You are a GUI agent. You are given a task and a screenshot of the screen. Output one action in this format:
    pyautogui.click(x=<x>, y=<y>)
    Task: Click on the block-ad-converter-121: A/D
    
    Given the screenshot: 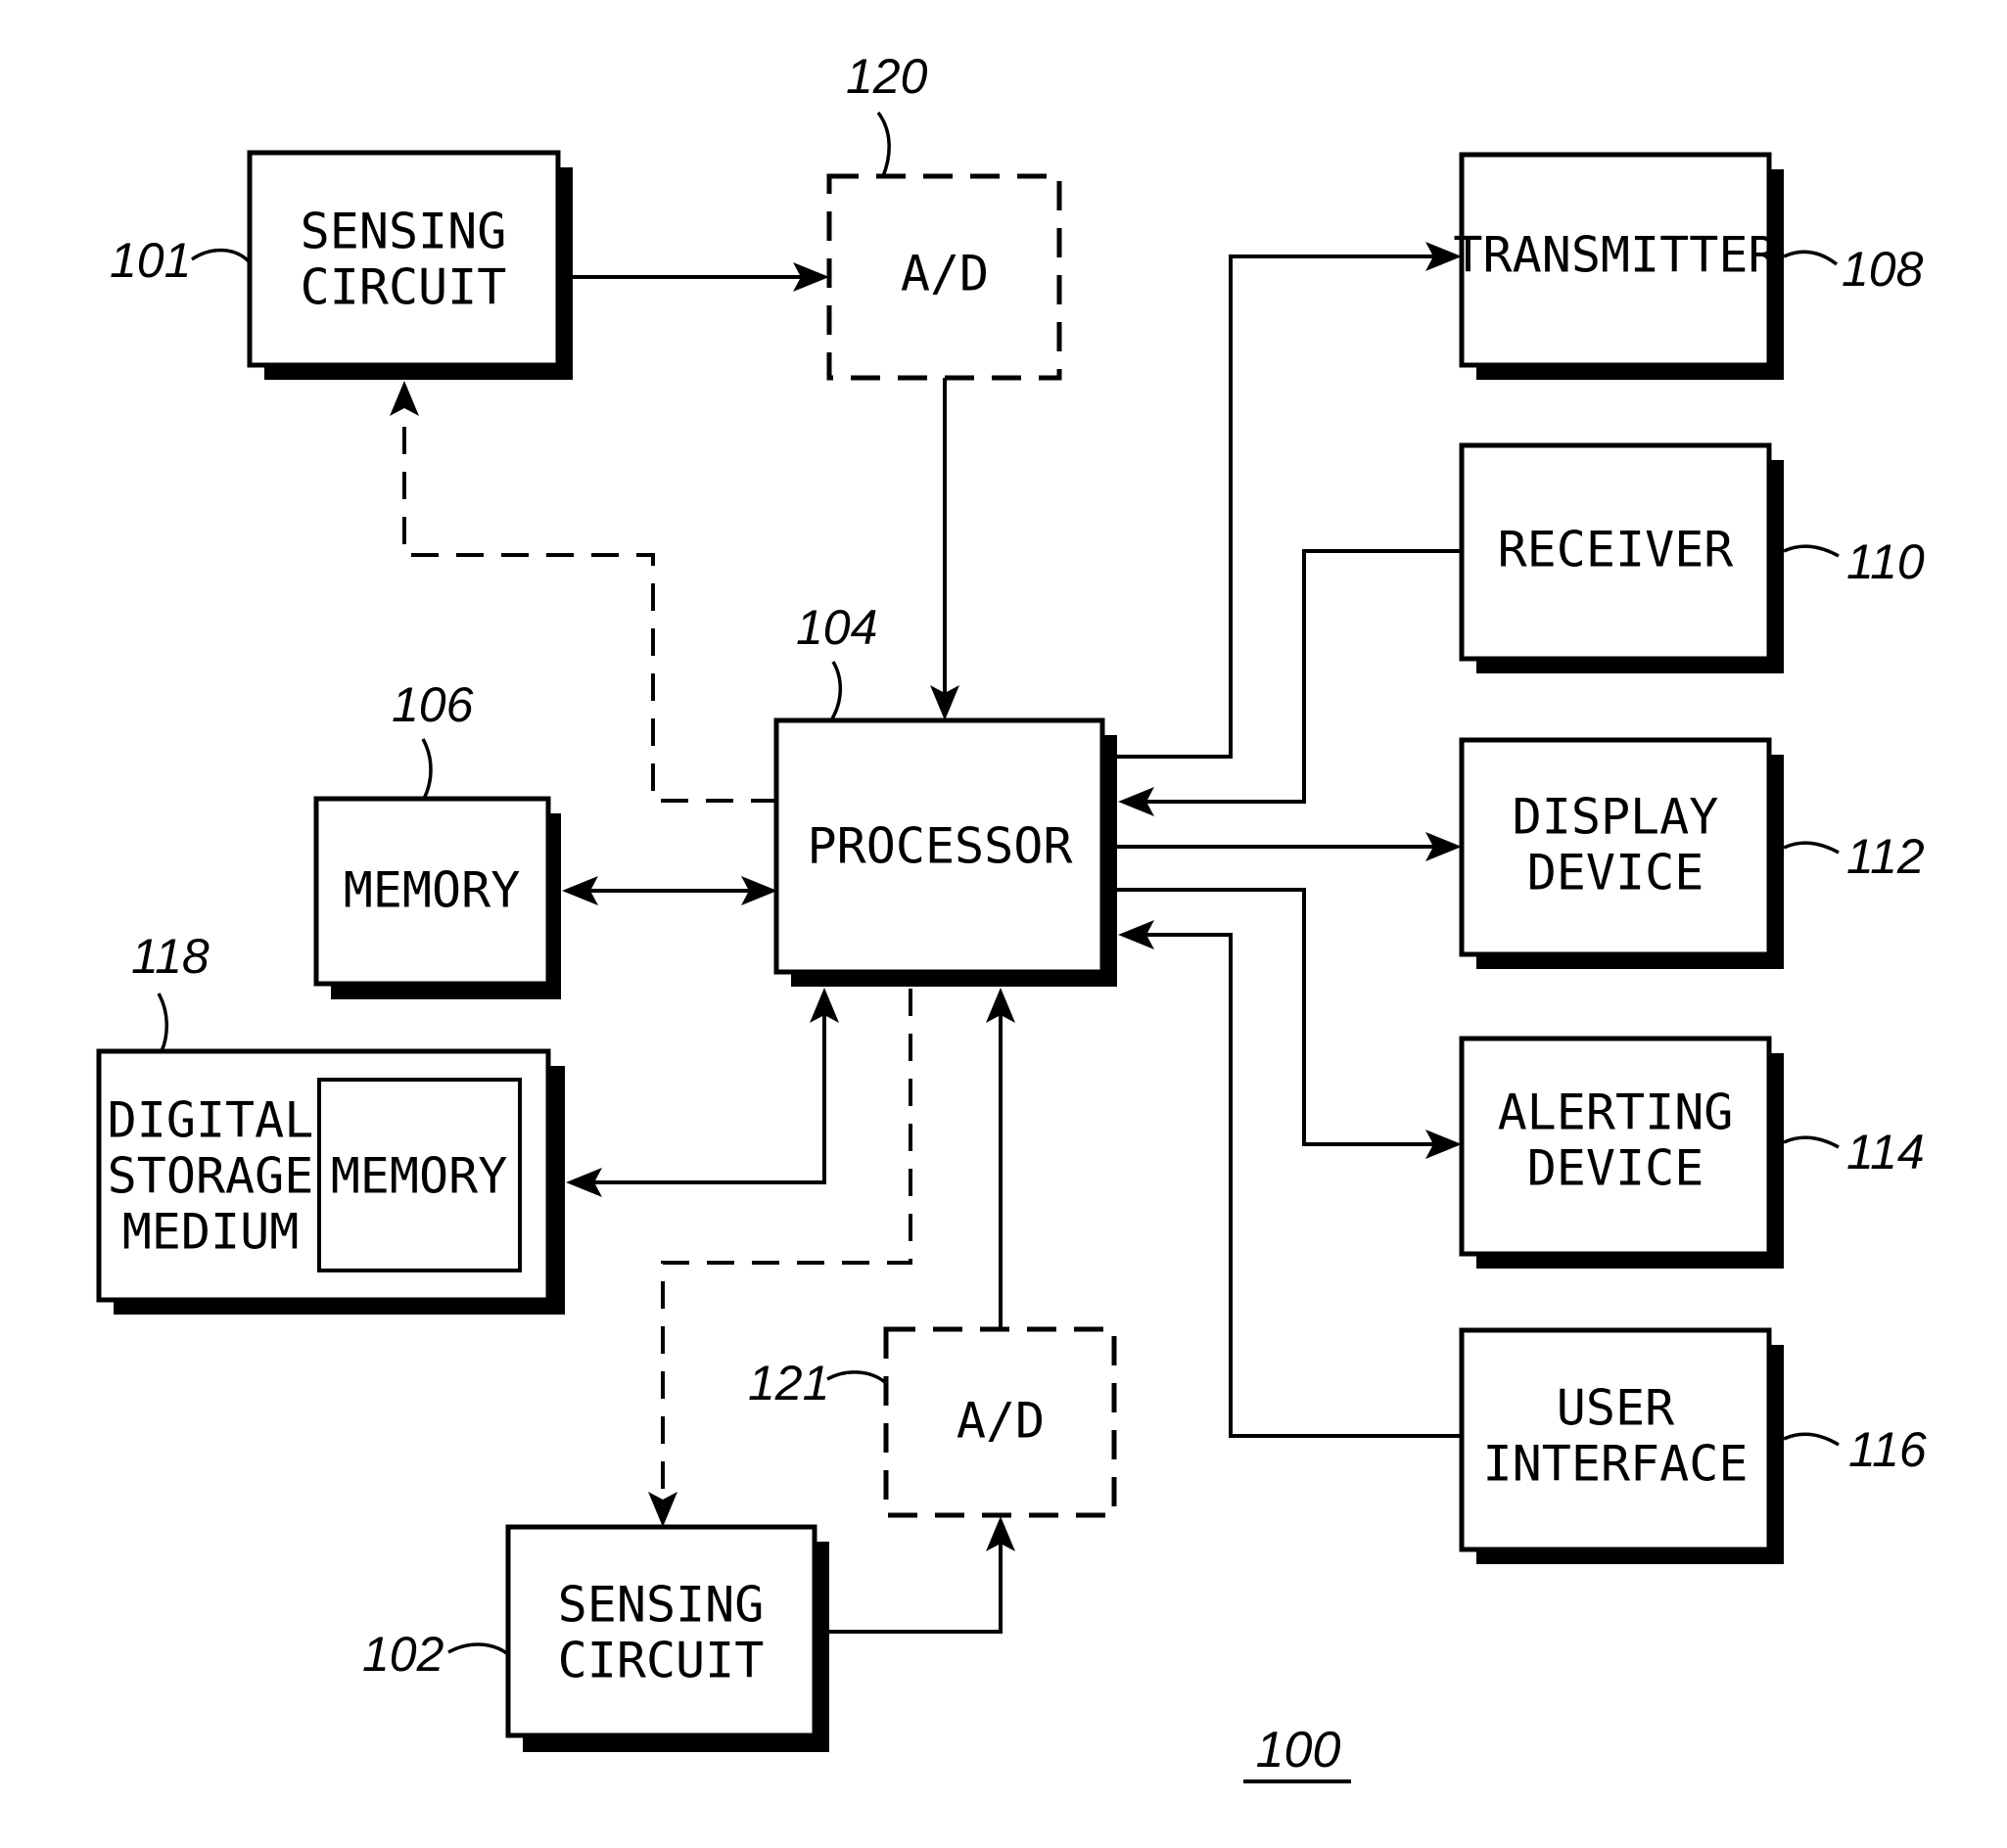 What is the action you would take?
    pyautogui.click(x=1000, y=1422)
    